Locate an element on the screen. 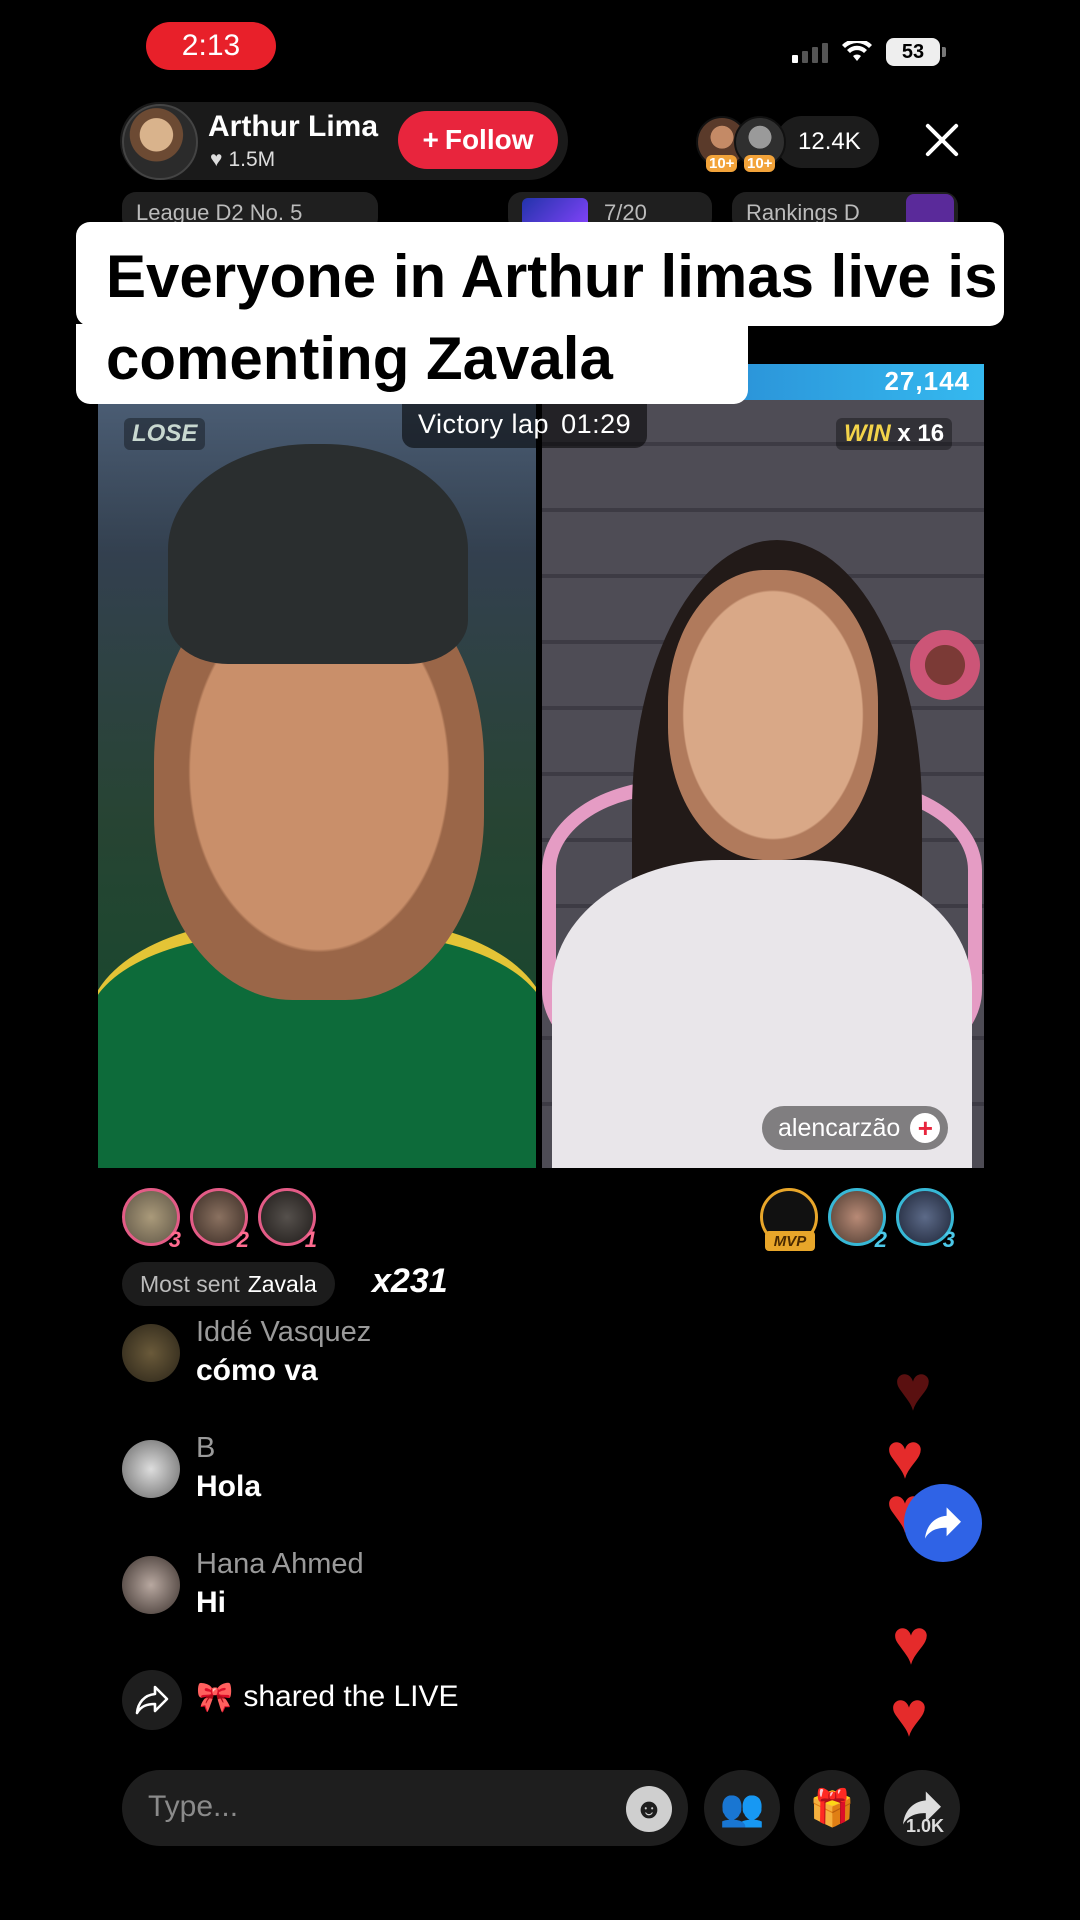  chat-text: cómo va is located at coordinates (257, 1370).